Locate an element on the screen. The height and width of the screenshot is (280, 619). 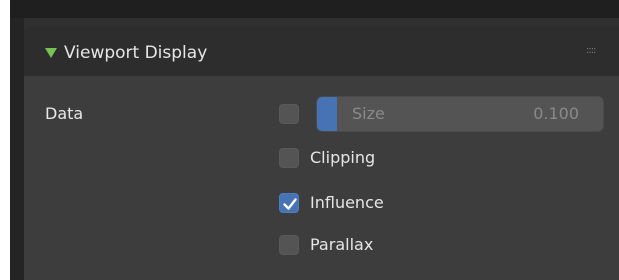
clipping-label: Clipping is located at coordinates (342, 158).